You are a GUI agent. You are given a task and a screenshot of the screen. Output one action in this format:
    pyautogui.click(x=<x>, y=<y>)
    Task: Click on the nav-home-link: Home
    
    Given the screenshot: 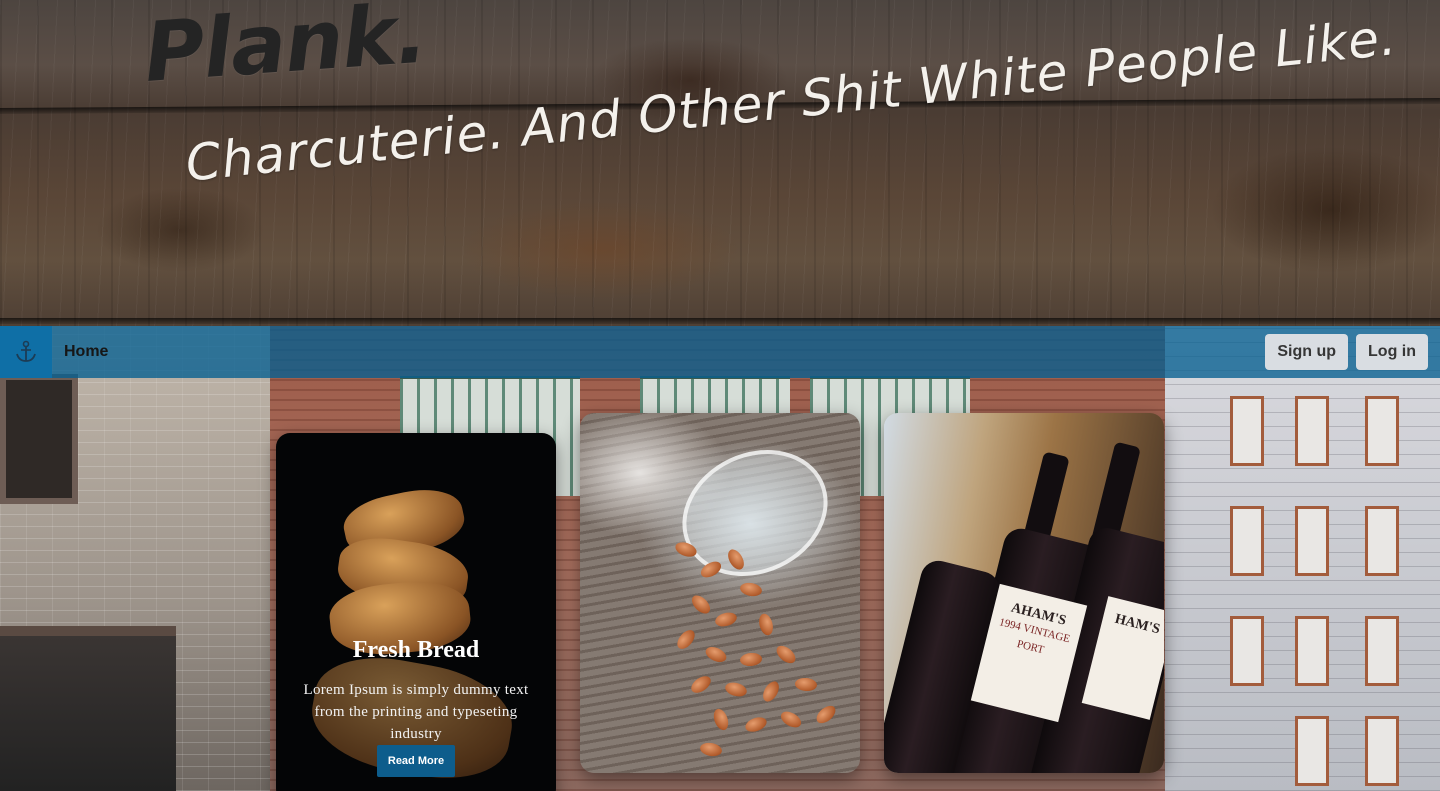 What is the action you would take?
    pyautogui.click(x=86, y=352)
    